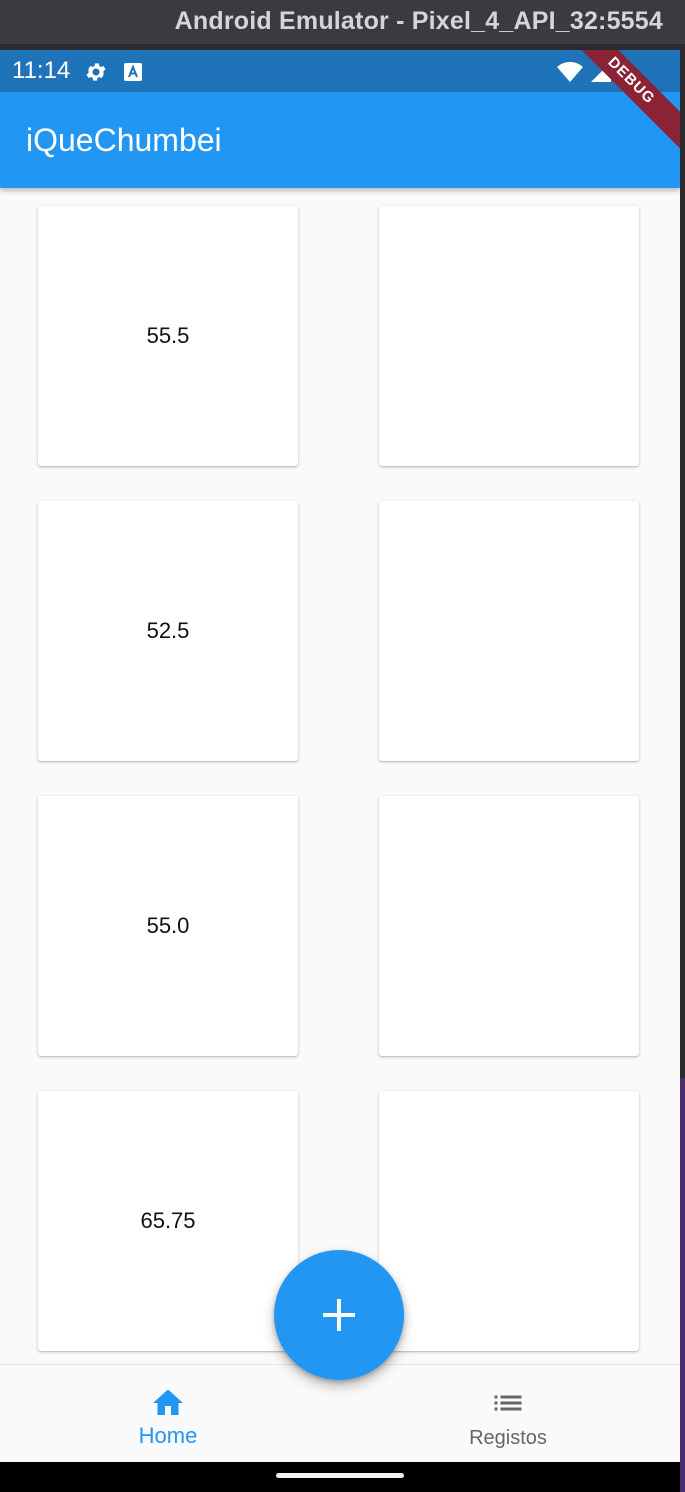  I want to click on nav-item-home: Home, so click(168, 1414).